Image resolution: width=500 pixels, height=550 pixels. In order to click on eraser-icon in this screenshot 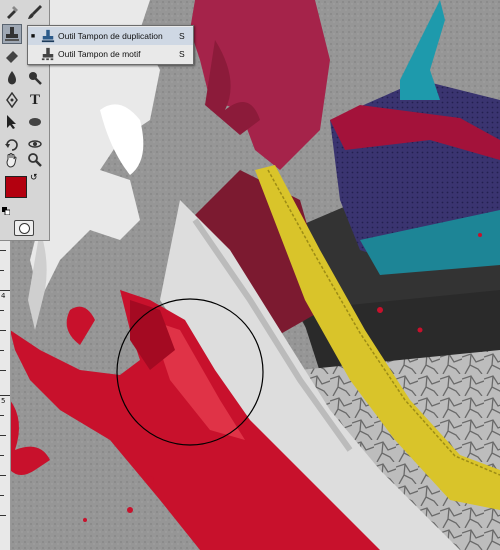, I will do `click(12, 56)`.